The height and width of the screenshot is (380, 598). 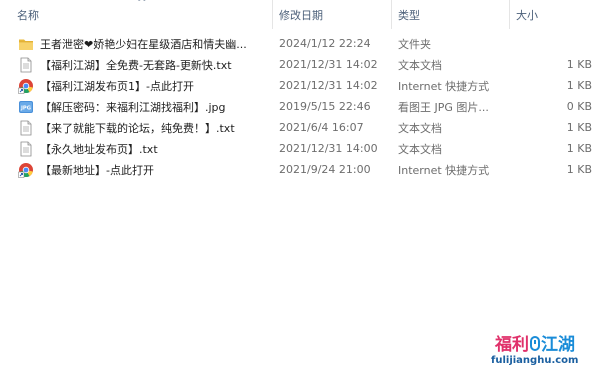 What do you see at coordinates (325, 43) in the screenshot?
I see `file-date: 2024/1/12 22:24` at bounding box center [325, 43].